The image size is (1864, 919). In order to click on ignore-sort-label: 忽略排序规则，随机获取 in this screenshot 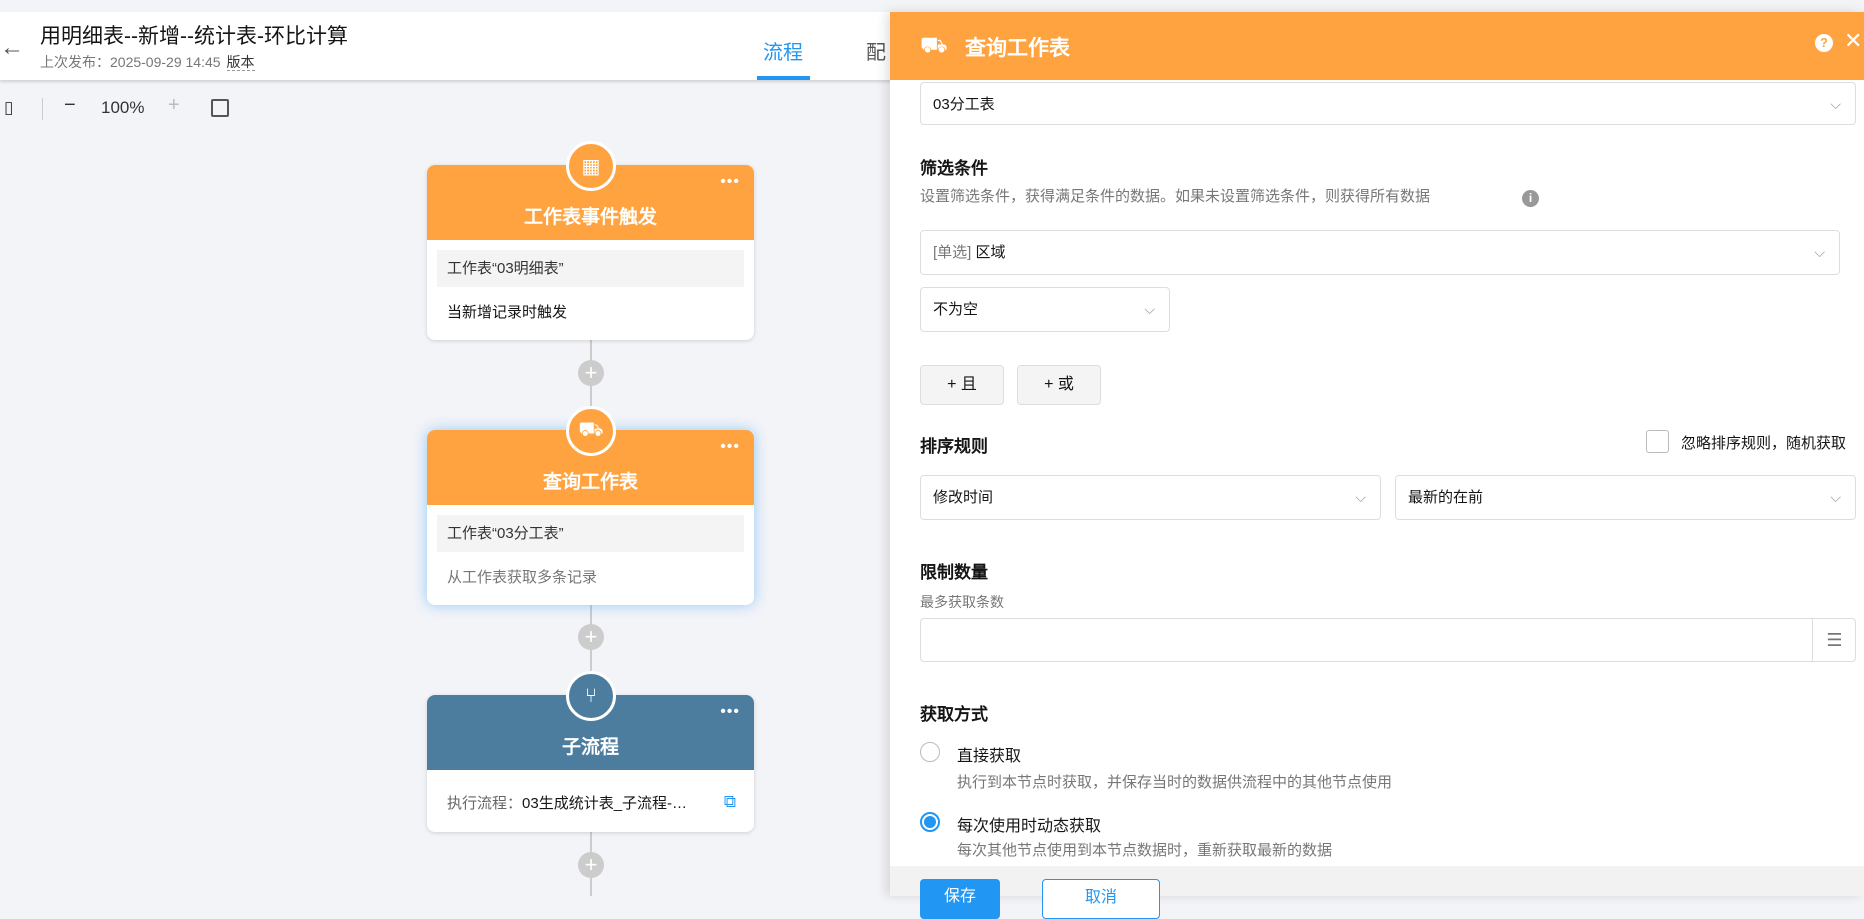, I will do `click(1764, 443)`.